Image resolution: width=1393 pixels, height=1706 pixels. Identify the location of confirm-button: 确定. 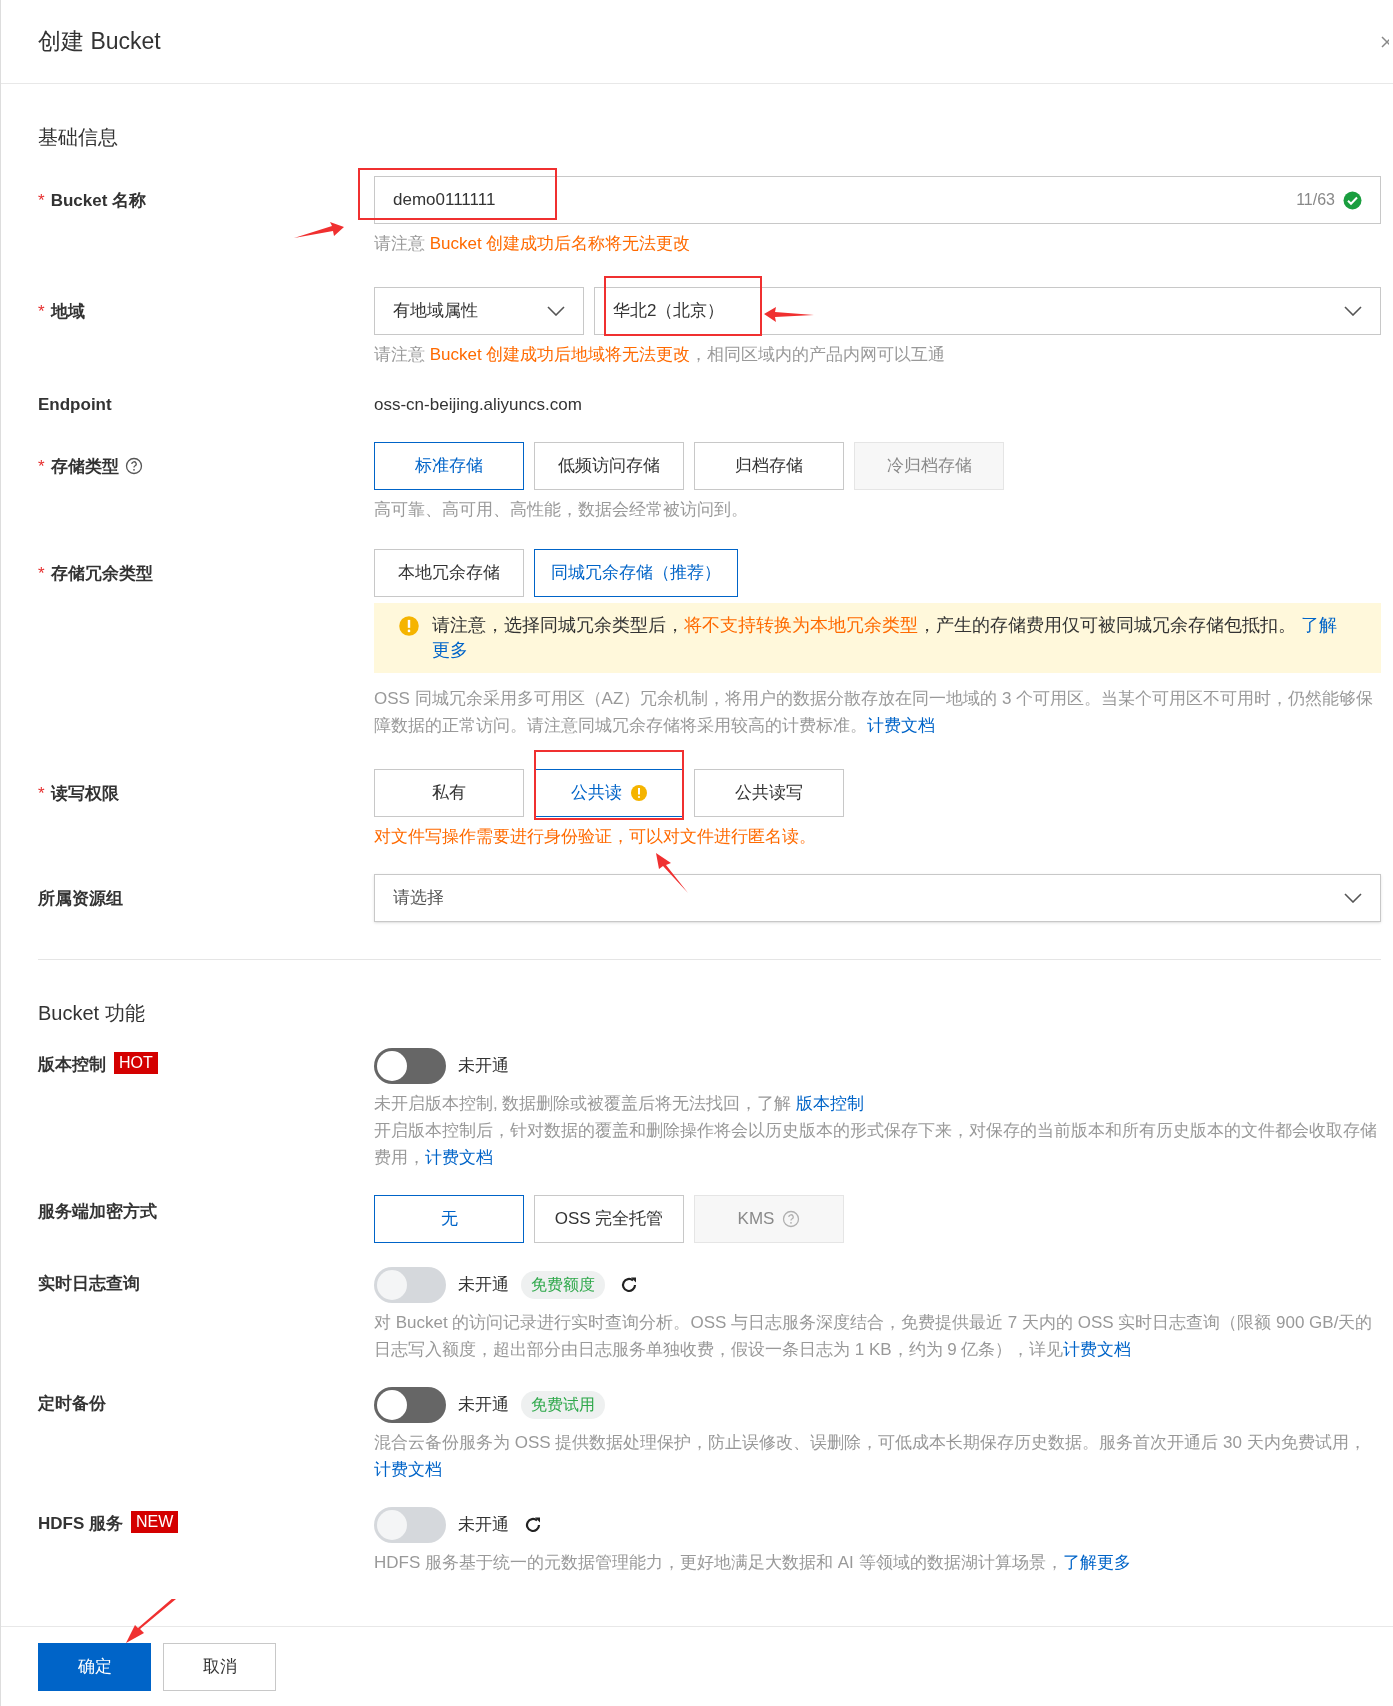
(94, 1666).